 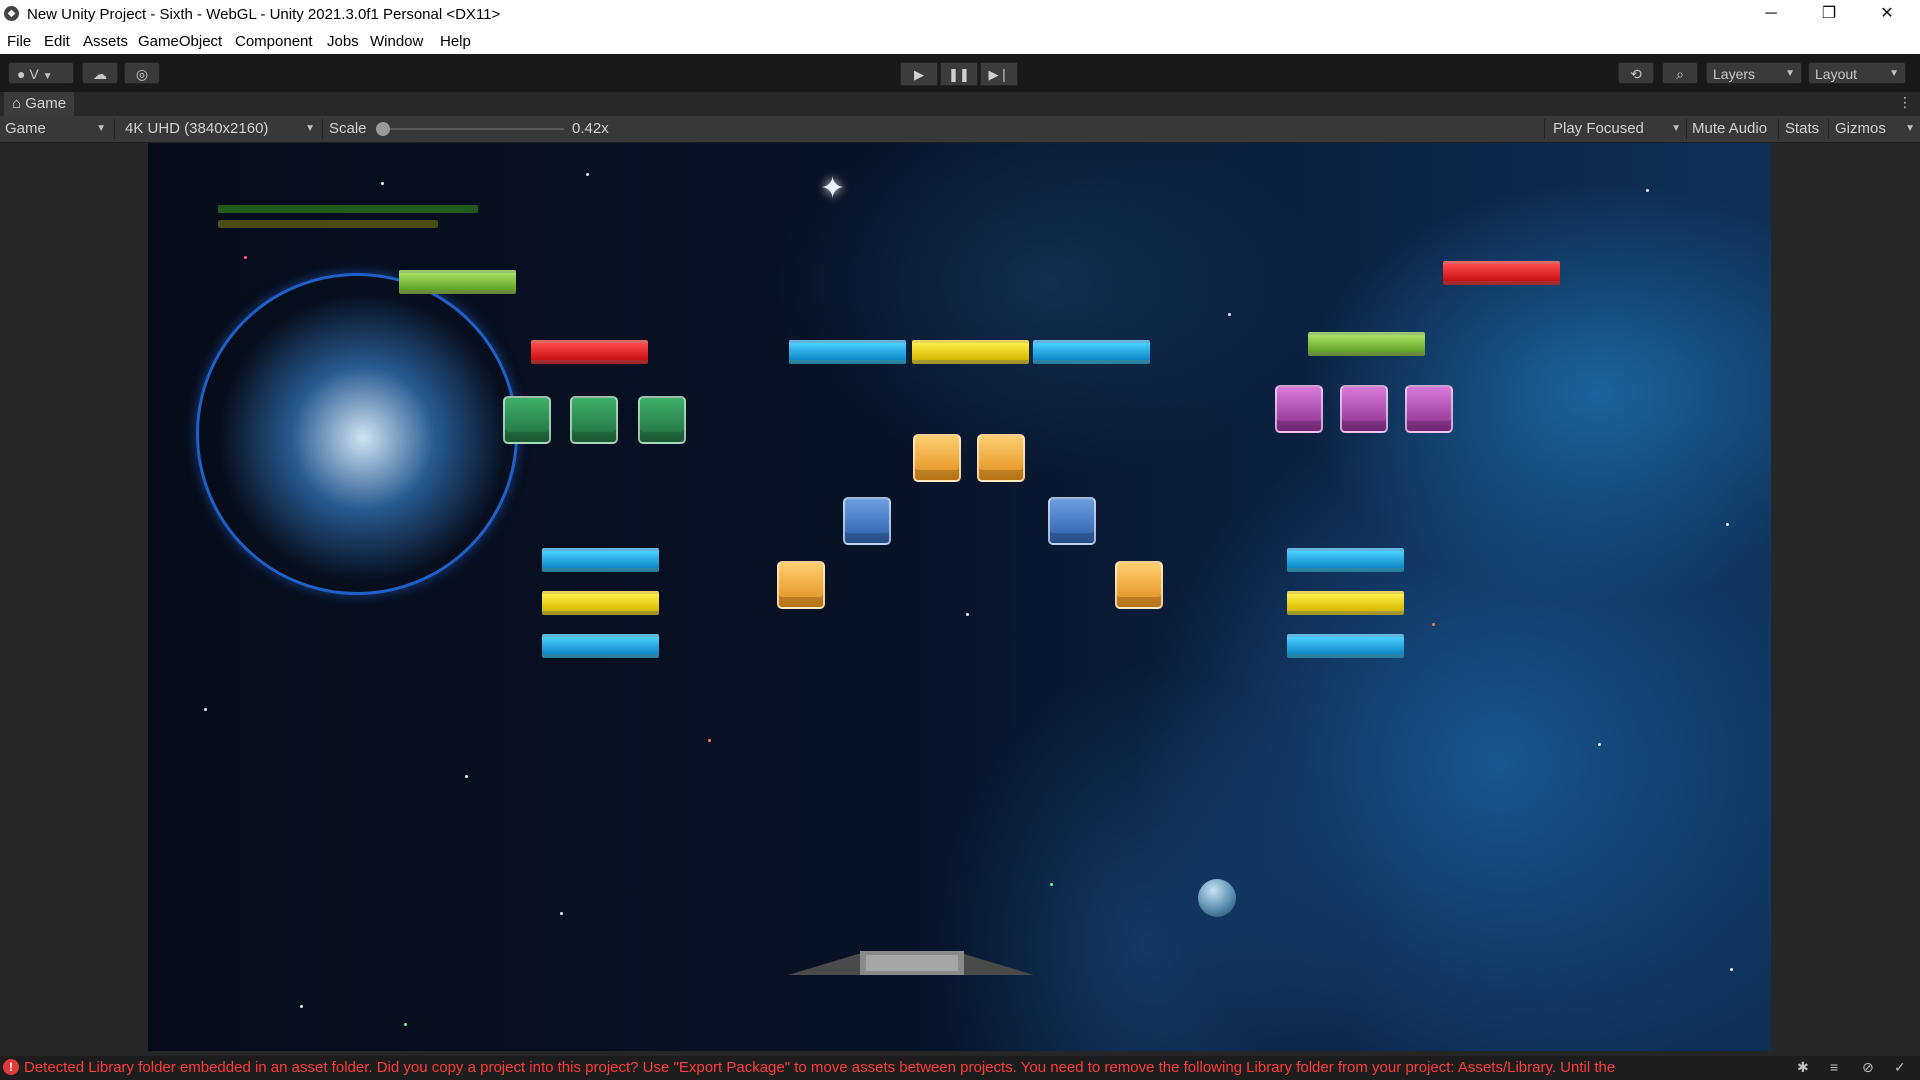 I want to click on play-button: ▶, so click(x=919, y=74).